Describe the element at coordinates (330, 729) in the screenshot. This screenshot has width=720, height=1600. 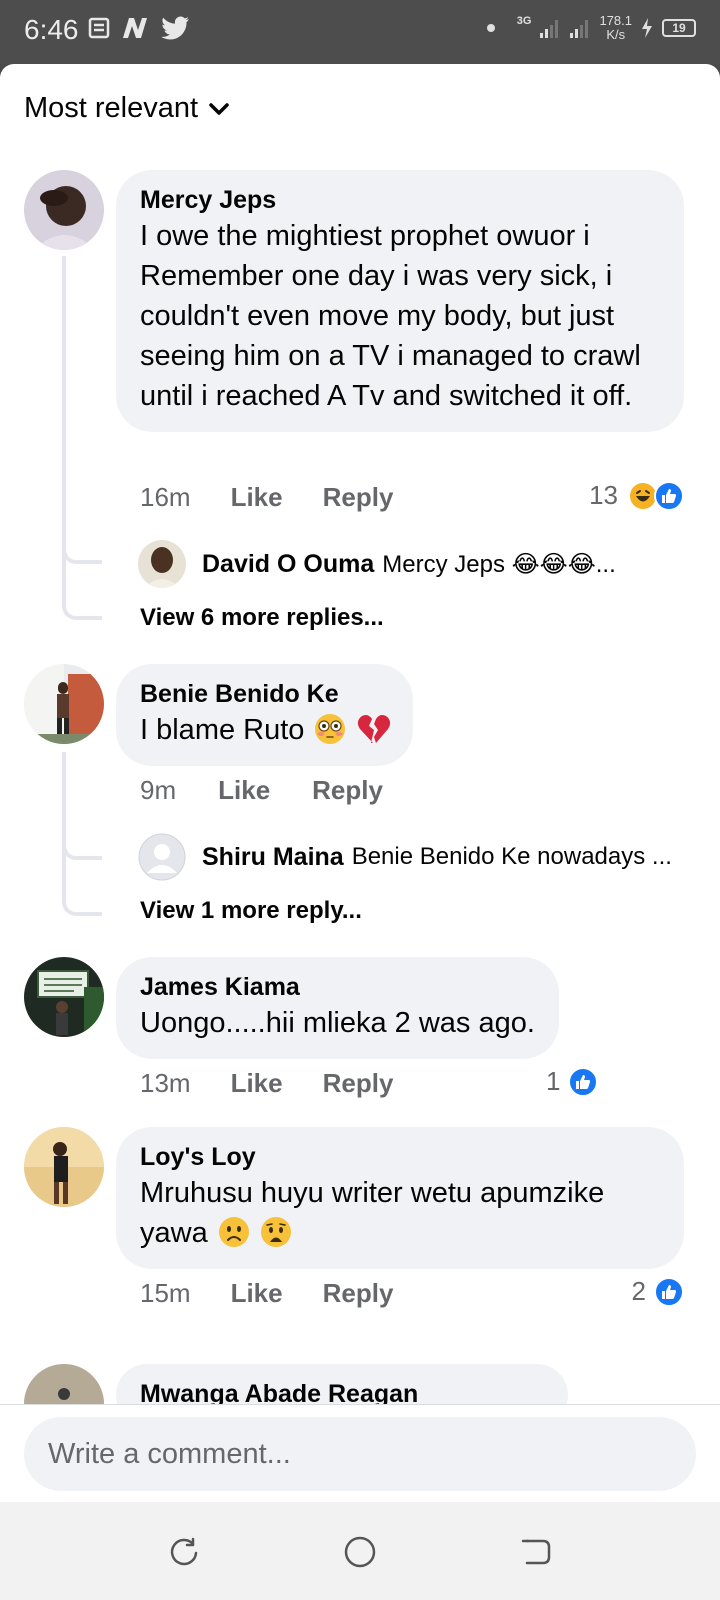
I see `flushed-face-emoji` at that location.